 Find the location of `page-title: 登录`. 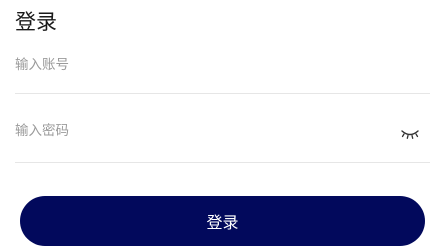

page-title: 登录 is located at coordinates (36, 22).